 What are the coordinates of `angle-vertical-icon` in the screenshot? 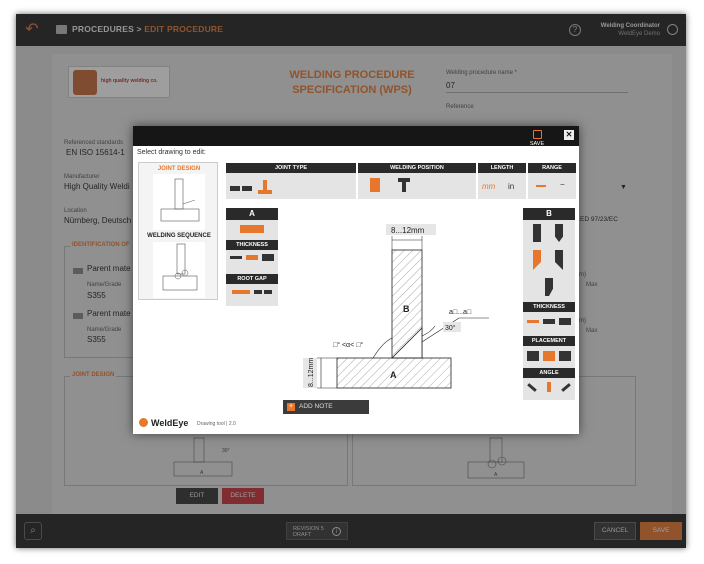 It's located at (549, 387).